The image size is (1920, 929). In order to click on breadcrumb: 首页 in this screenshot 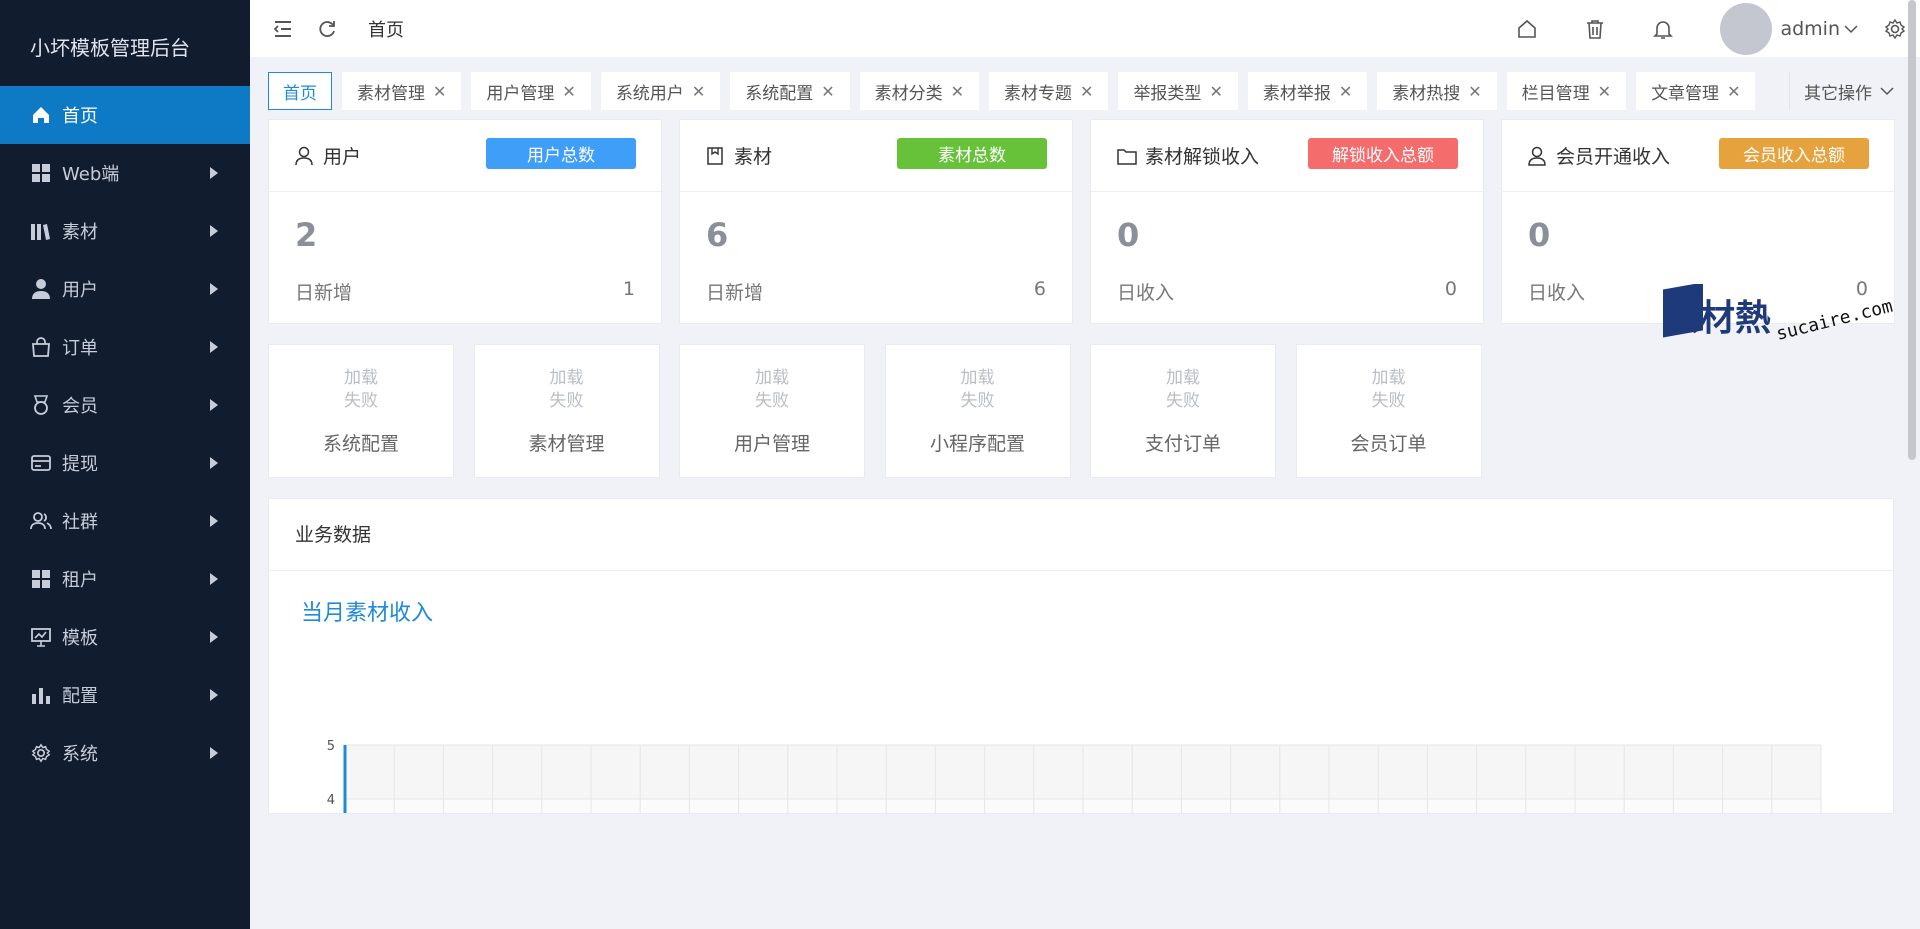, I will do `click(386, 29)`.